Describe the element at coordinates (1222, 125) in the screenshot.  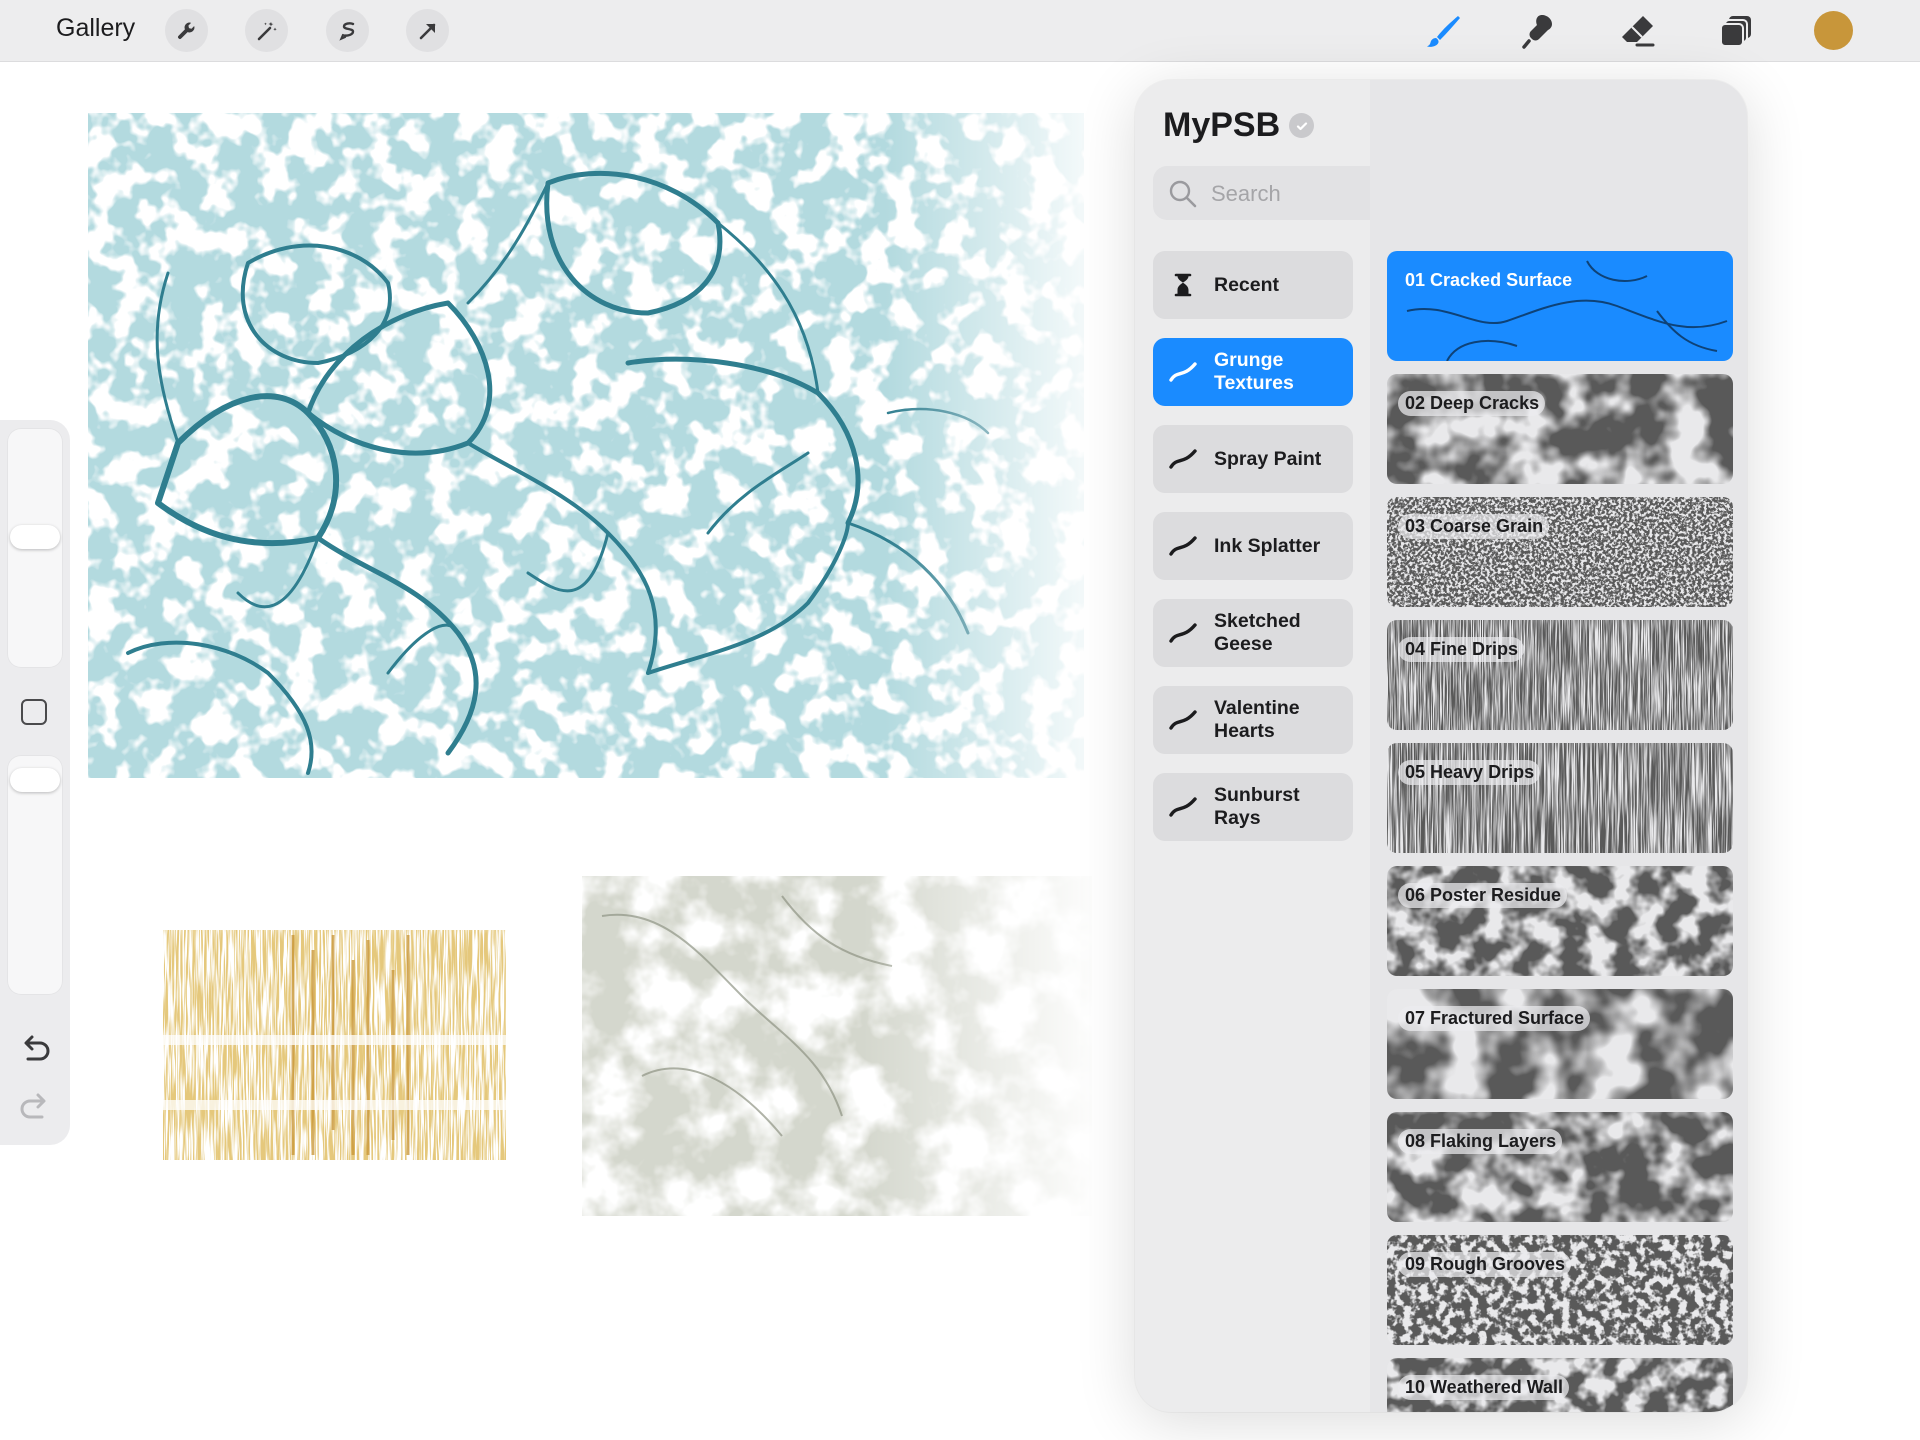
I see `library-title: MyPSB` at that location.